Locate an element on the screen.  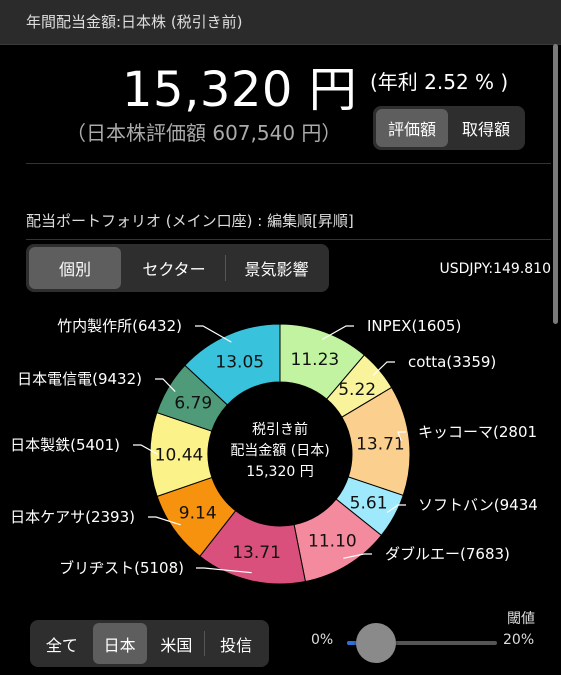
threshold-slider-knob is located at coordinates (376, 643).